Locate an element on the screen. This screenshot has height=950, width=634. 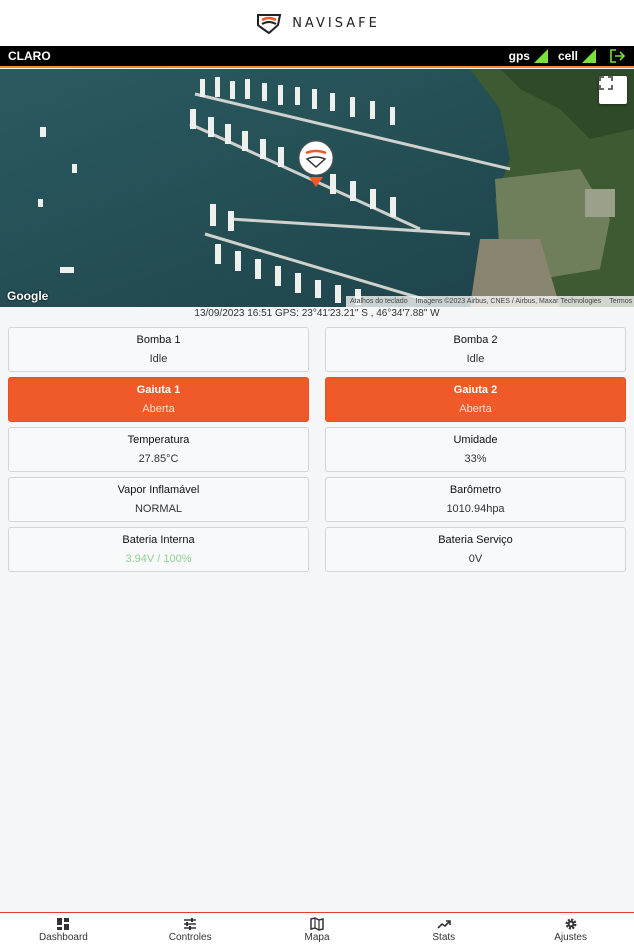
keyboard-shortcuts-link: Atalhos do teclado is located at coordinates (379, 301).